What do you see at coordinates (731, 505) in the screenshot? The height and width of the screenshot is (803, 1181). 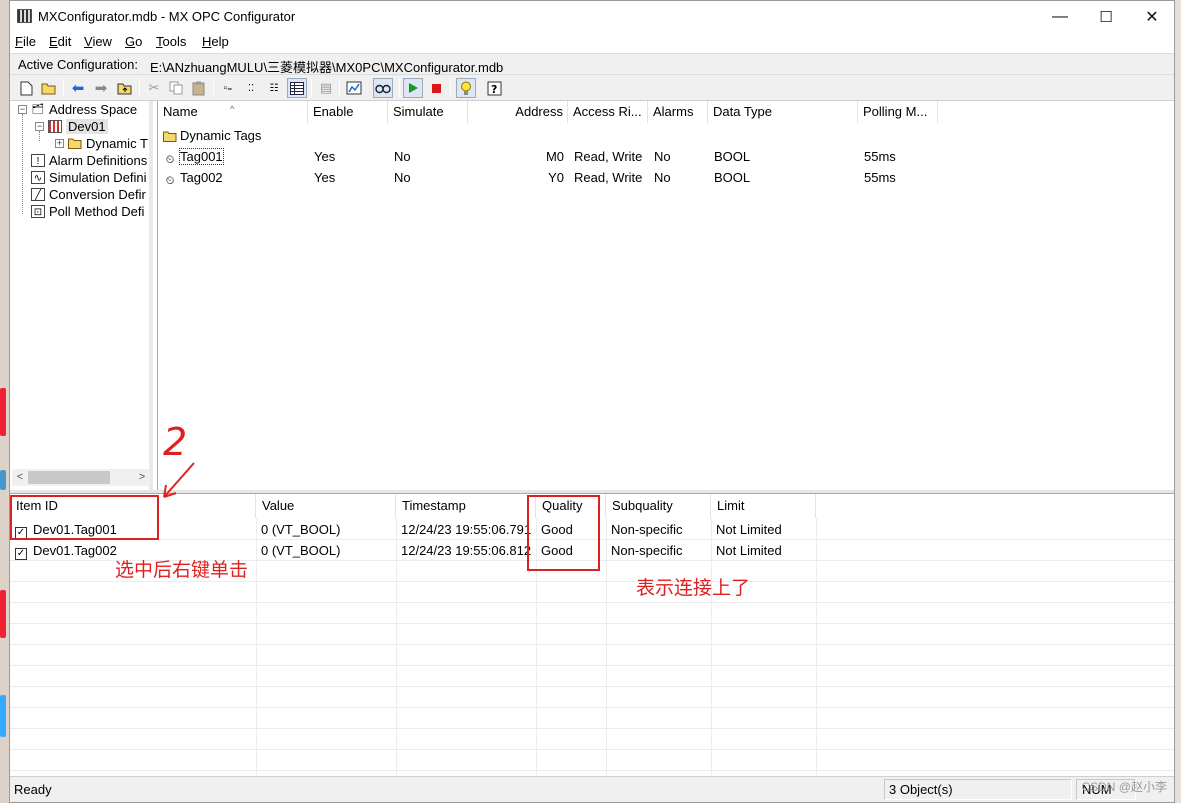 I see `column-label: Limit` at bounding box center [731, 505].